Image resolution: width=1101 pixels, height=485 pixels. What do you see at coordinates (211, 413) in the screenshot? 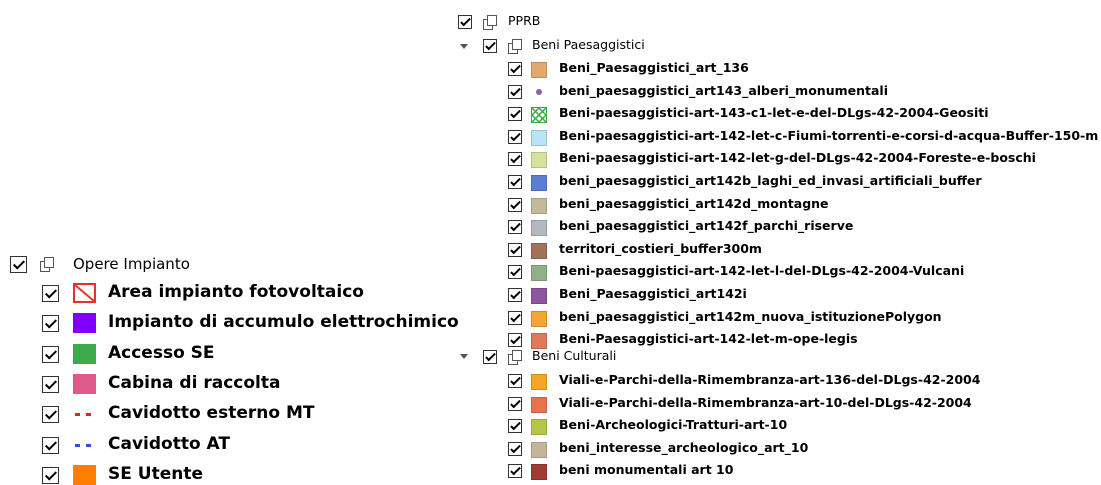
I see `layer-label: Cavidotto esterno MT` at bounding box center [211, 413].